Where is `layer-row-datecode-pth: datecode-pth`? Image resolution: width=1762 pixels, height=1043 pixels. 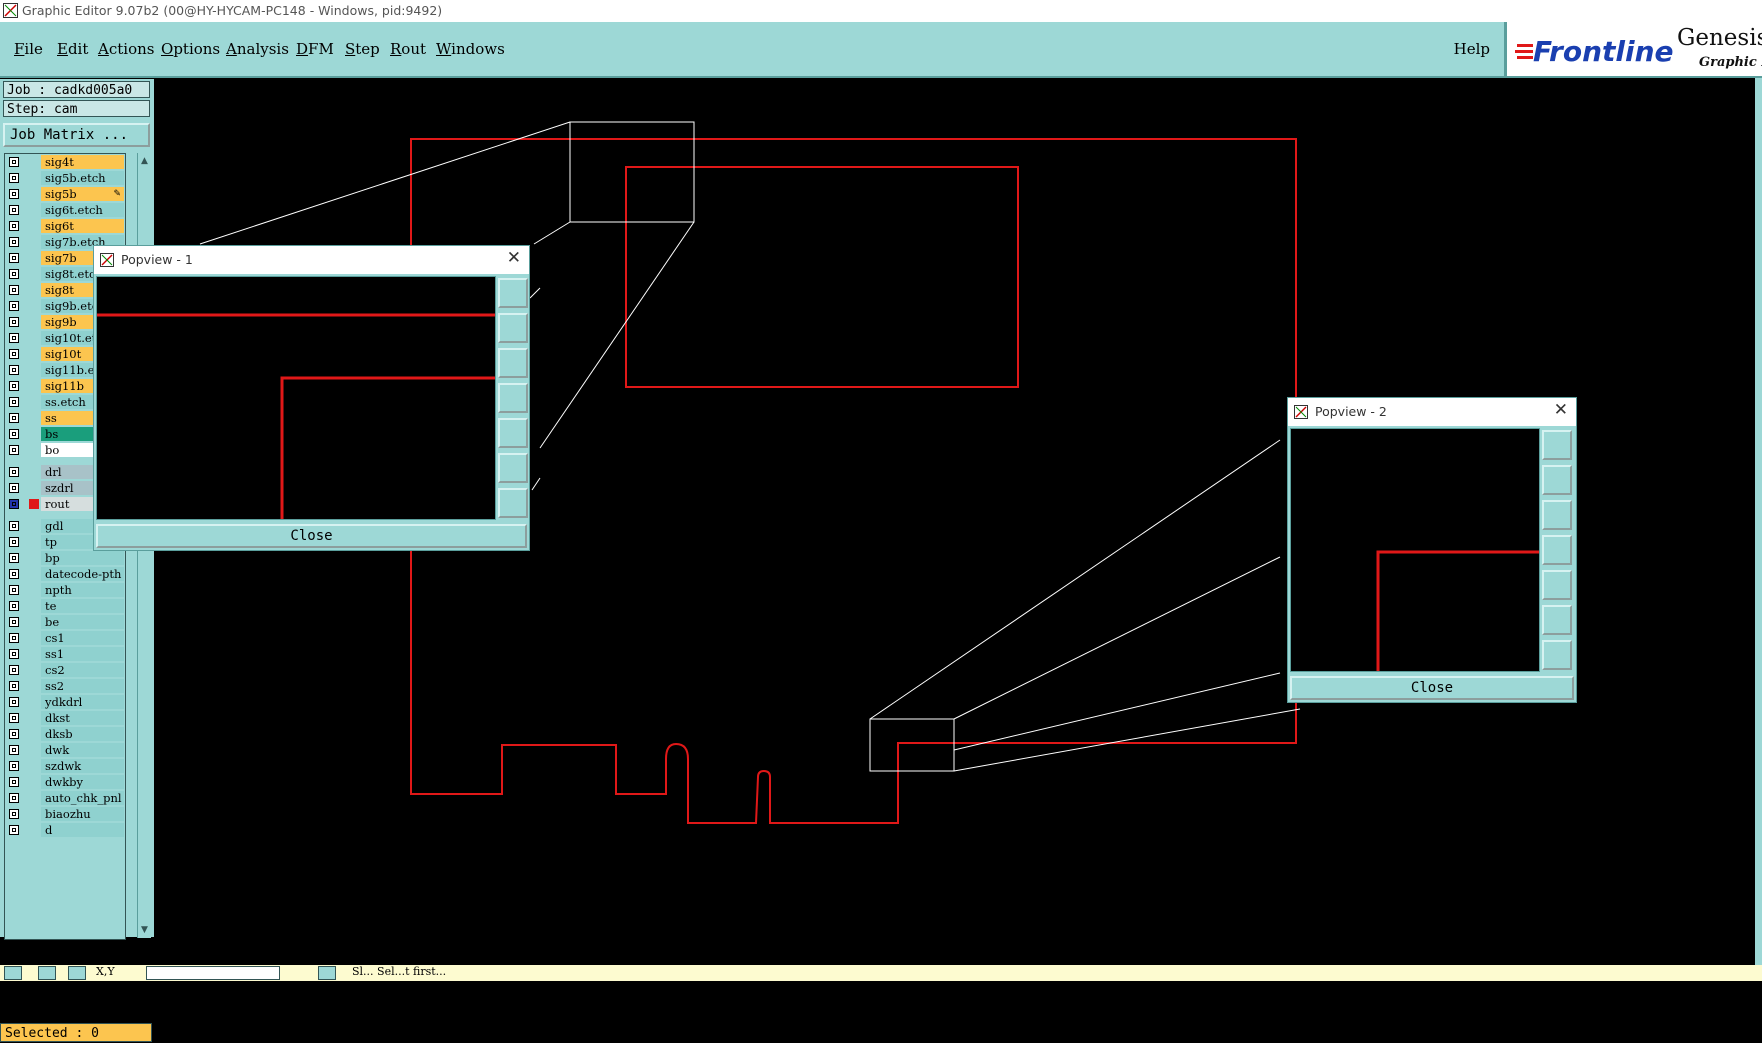 layer-row-datecode-pth: datecode-pth is located at coordinates (65, 574).